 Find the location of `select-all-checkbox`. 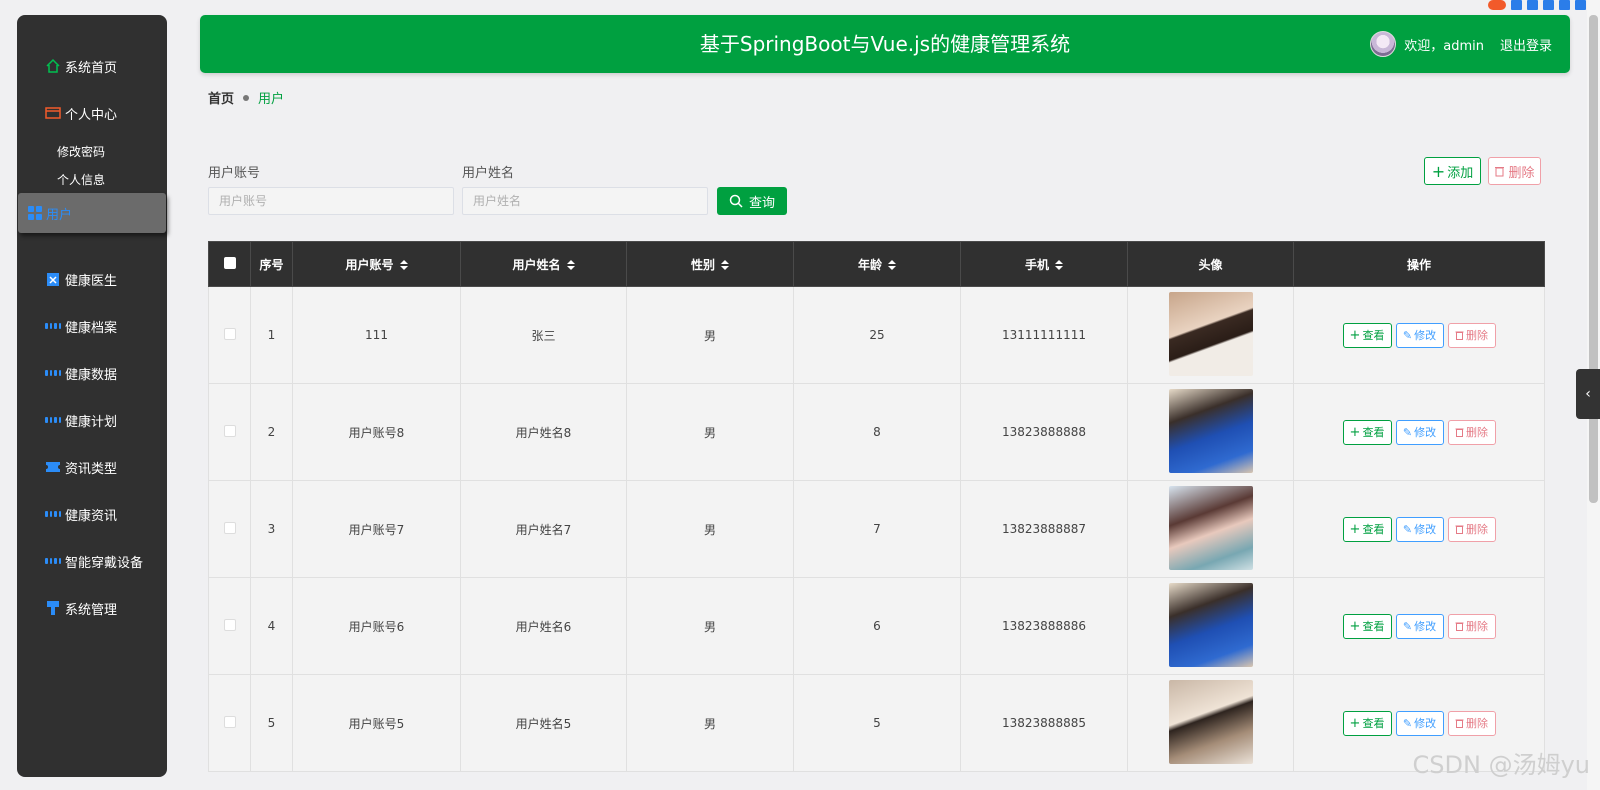

select-all-checkbox is located at coordinates (229, 262).